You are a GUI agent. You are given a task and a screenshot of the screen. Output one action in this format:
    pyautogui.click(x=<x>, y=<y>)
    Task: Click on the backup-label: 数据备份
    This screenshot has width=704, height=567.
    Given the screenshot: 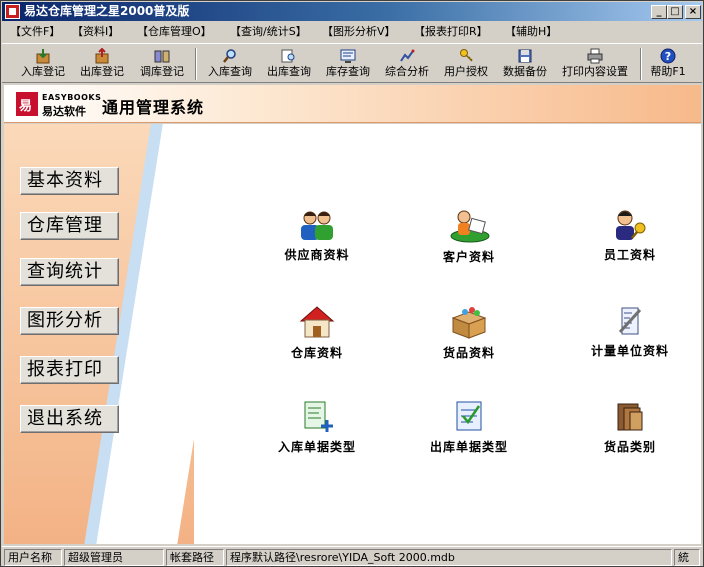 What is the action you would take?
    pyautogui.click(x=525, y=71)
    